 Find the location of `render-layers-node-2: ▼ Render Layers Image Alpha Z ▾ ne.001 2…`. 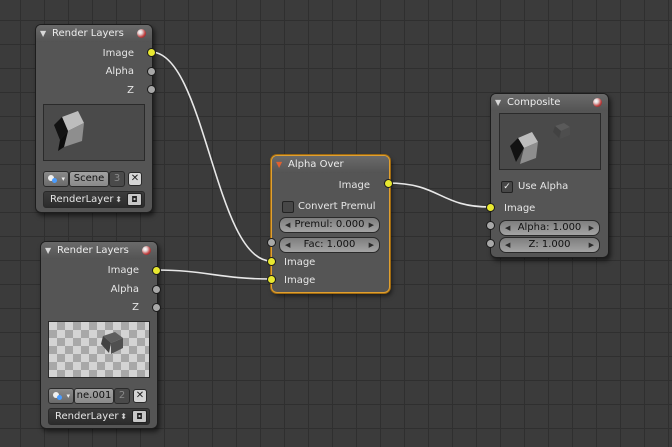

render-layers-node-2: ▼ Render Layers Image Alpha Z ▾ ne.001 2… is located at coordinates (99, 335).